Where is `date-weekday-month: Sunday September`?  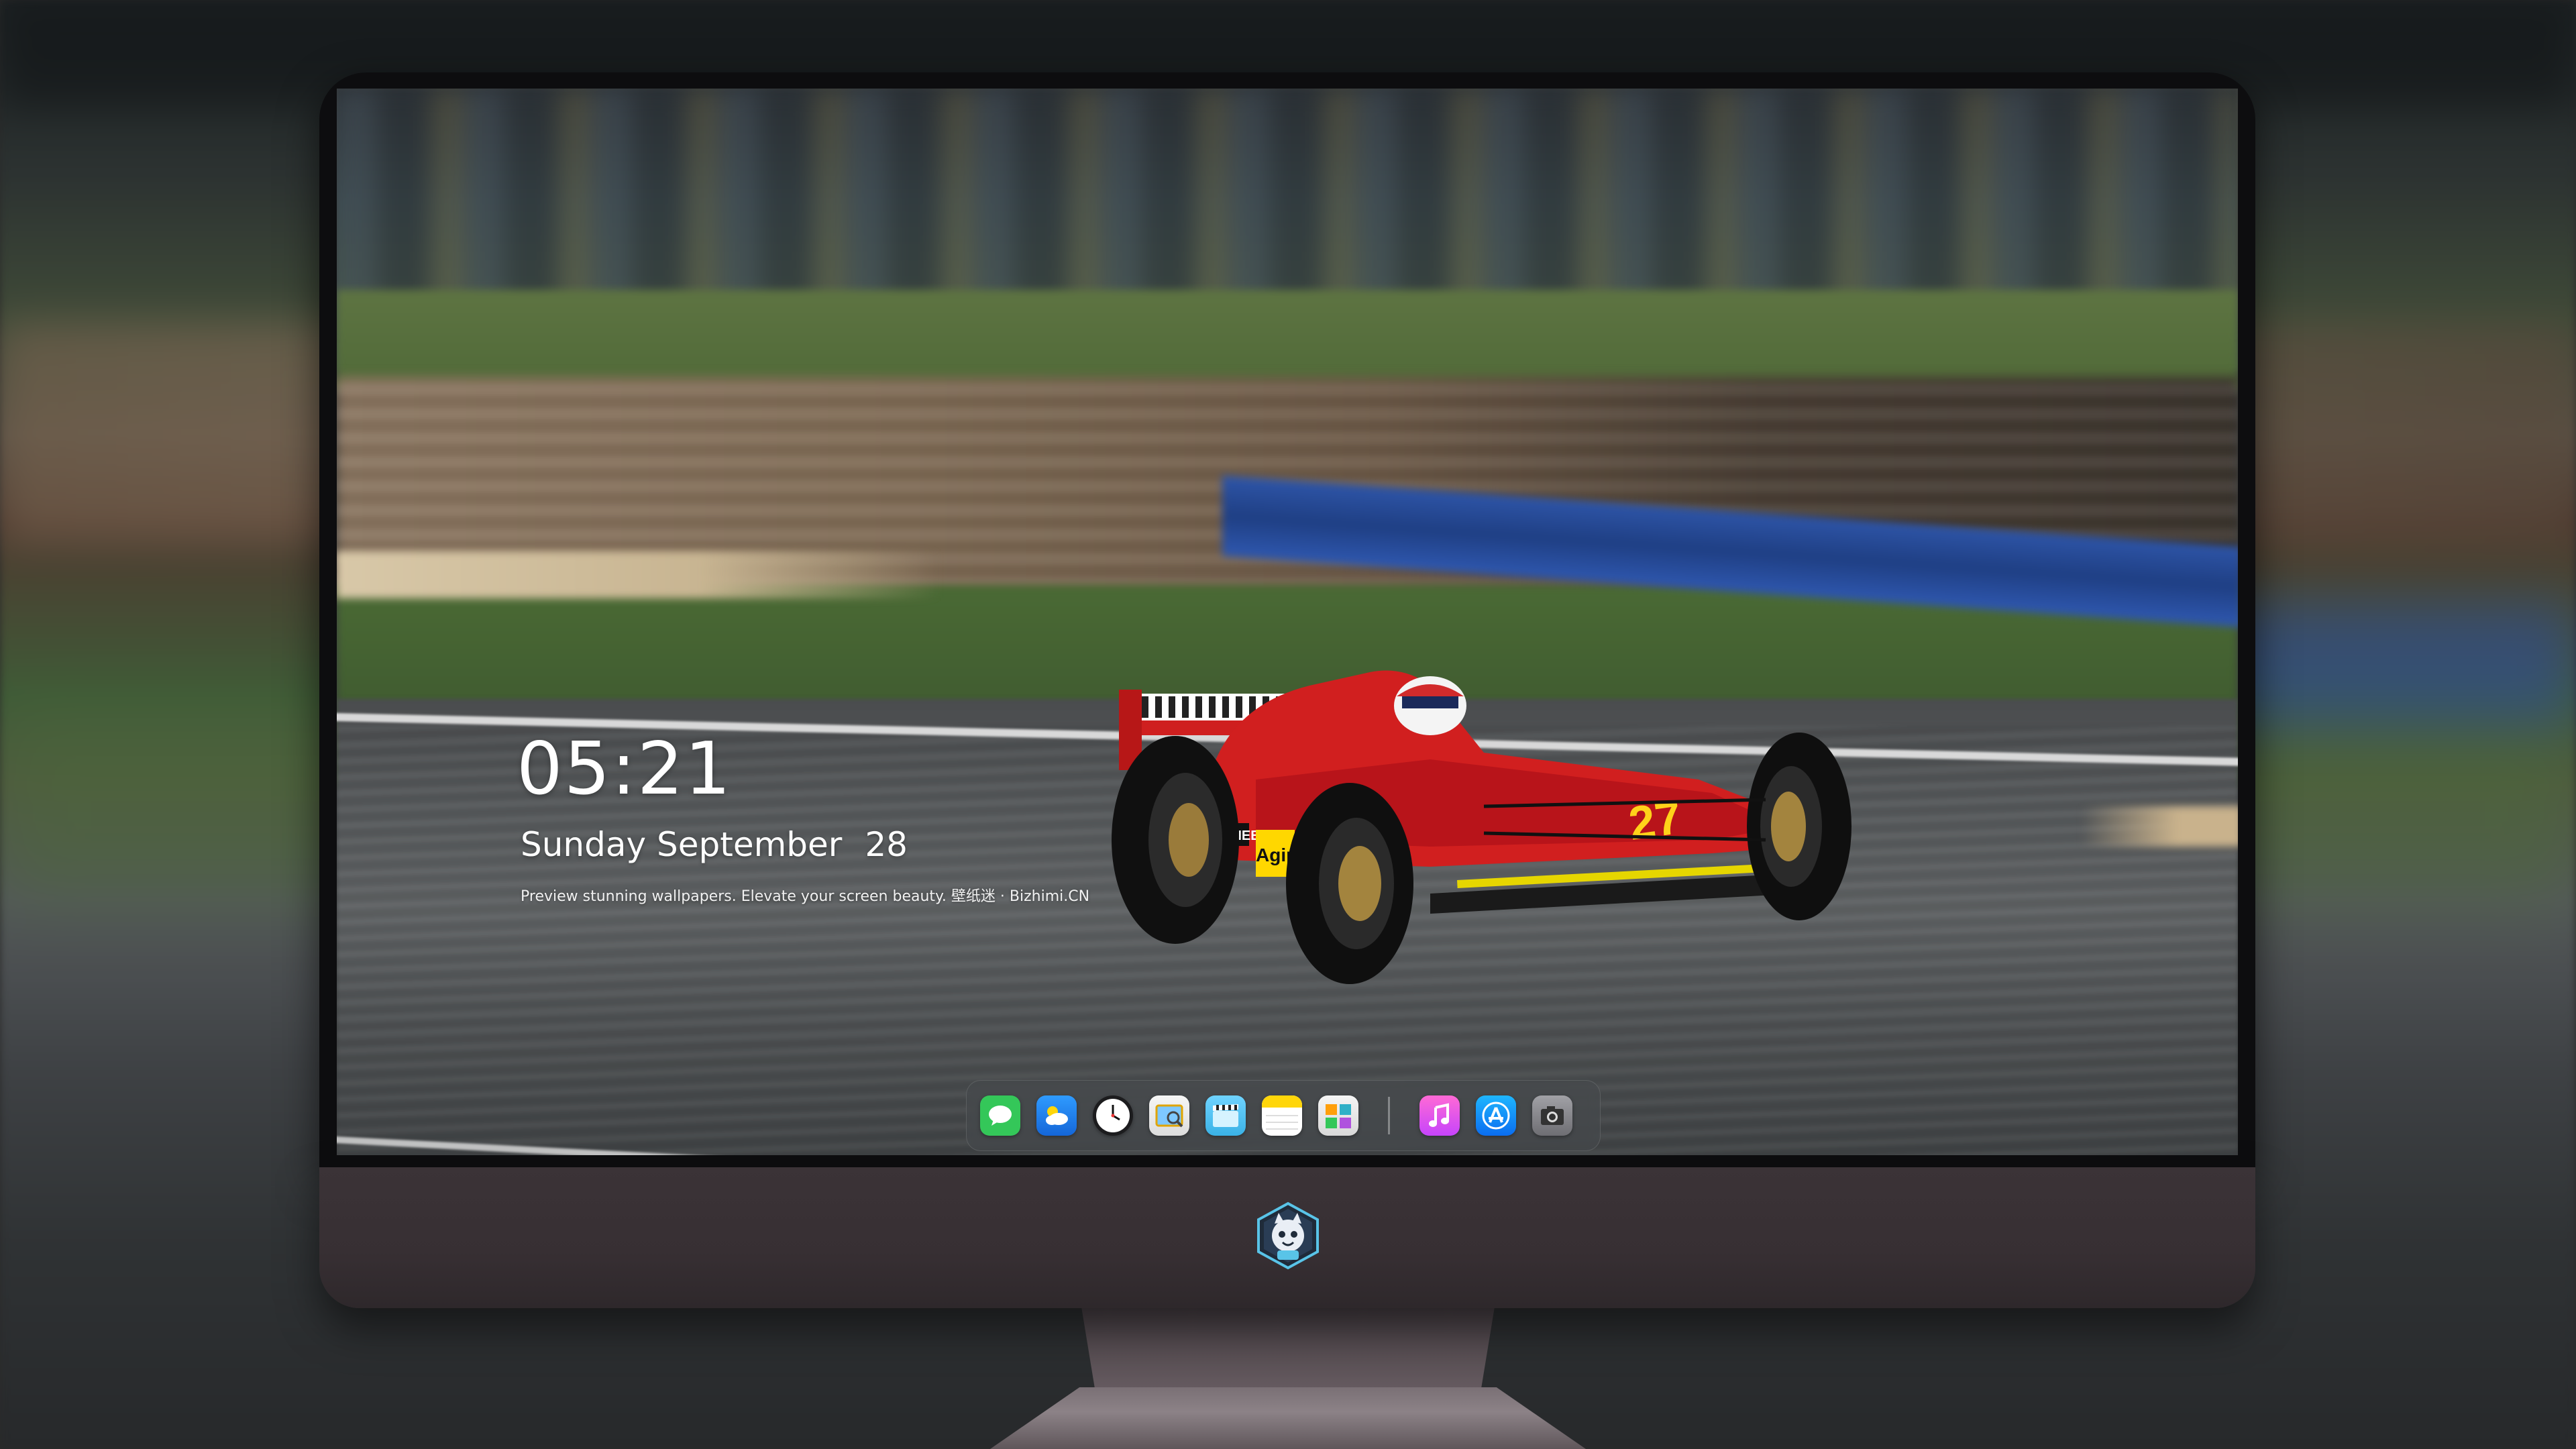
date-weekday-month: Sunday September is located at coordinates (682, 844).